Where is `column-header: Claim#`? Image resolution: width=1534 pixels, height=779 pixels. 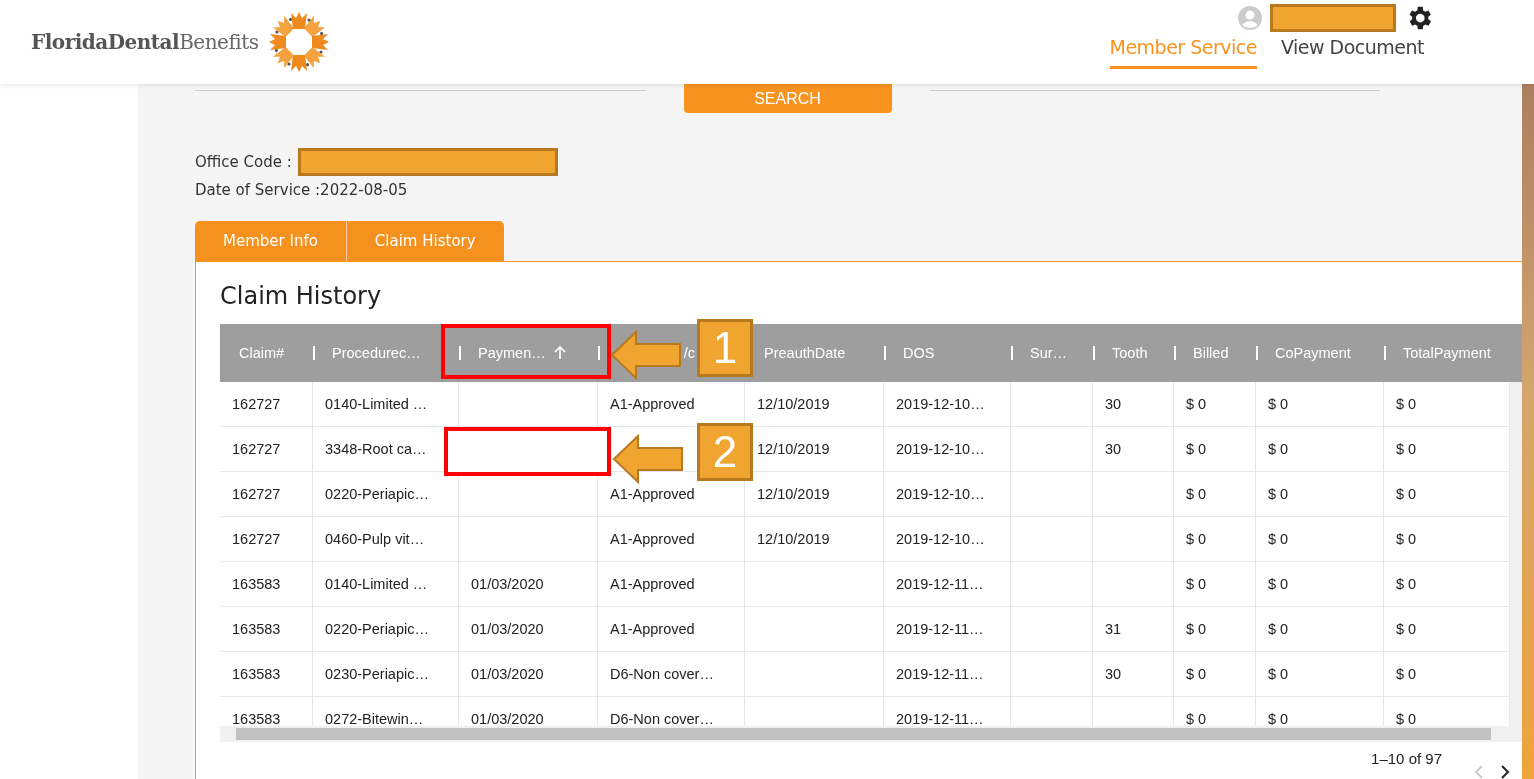
column-header: Claim# is located at coordinates (262, 353).